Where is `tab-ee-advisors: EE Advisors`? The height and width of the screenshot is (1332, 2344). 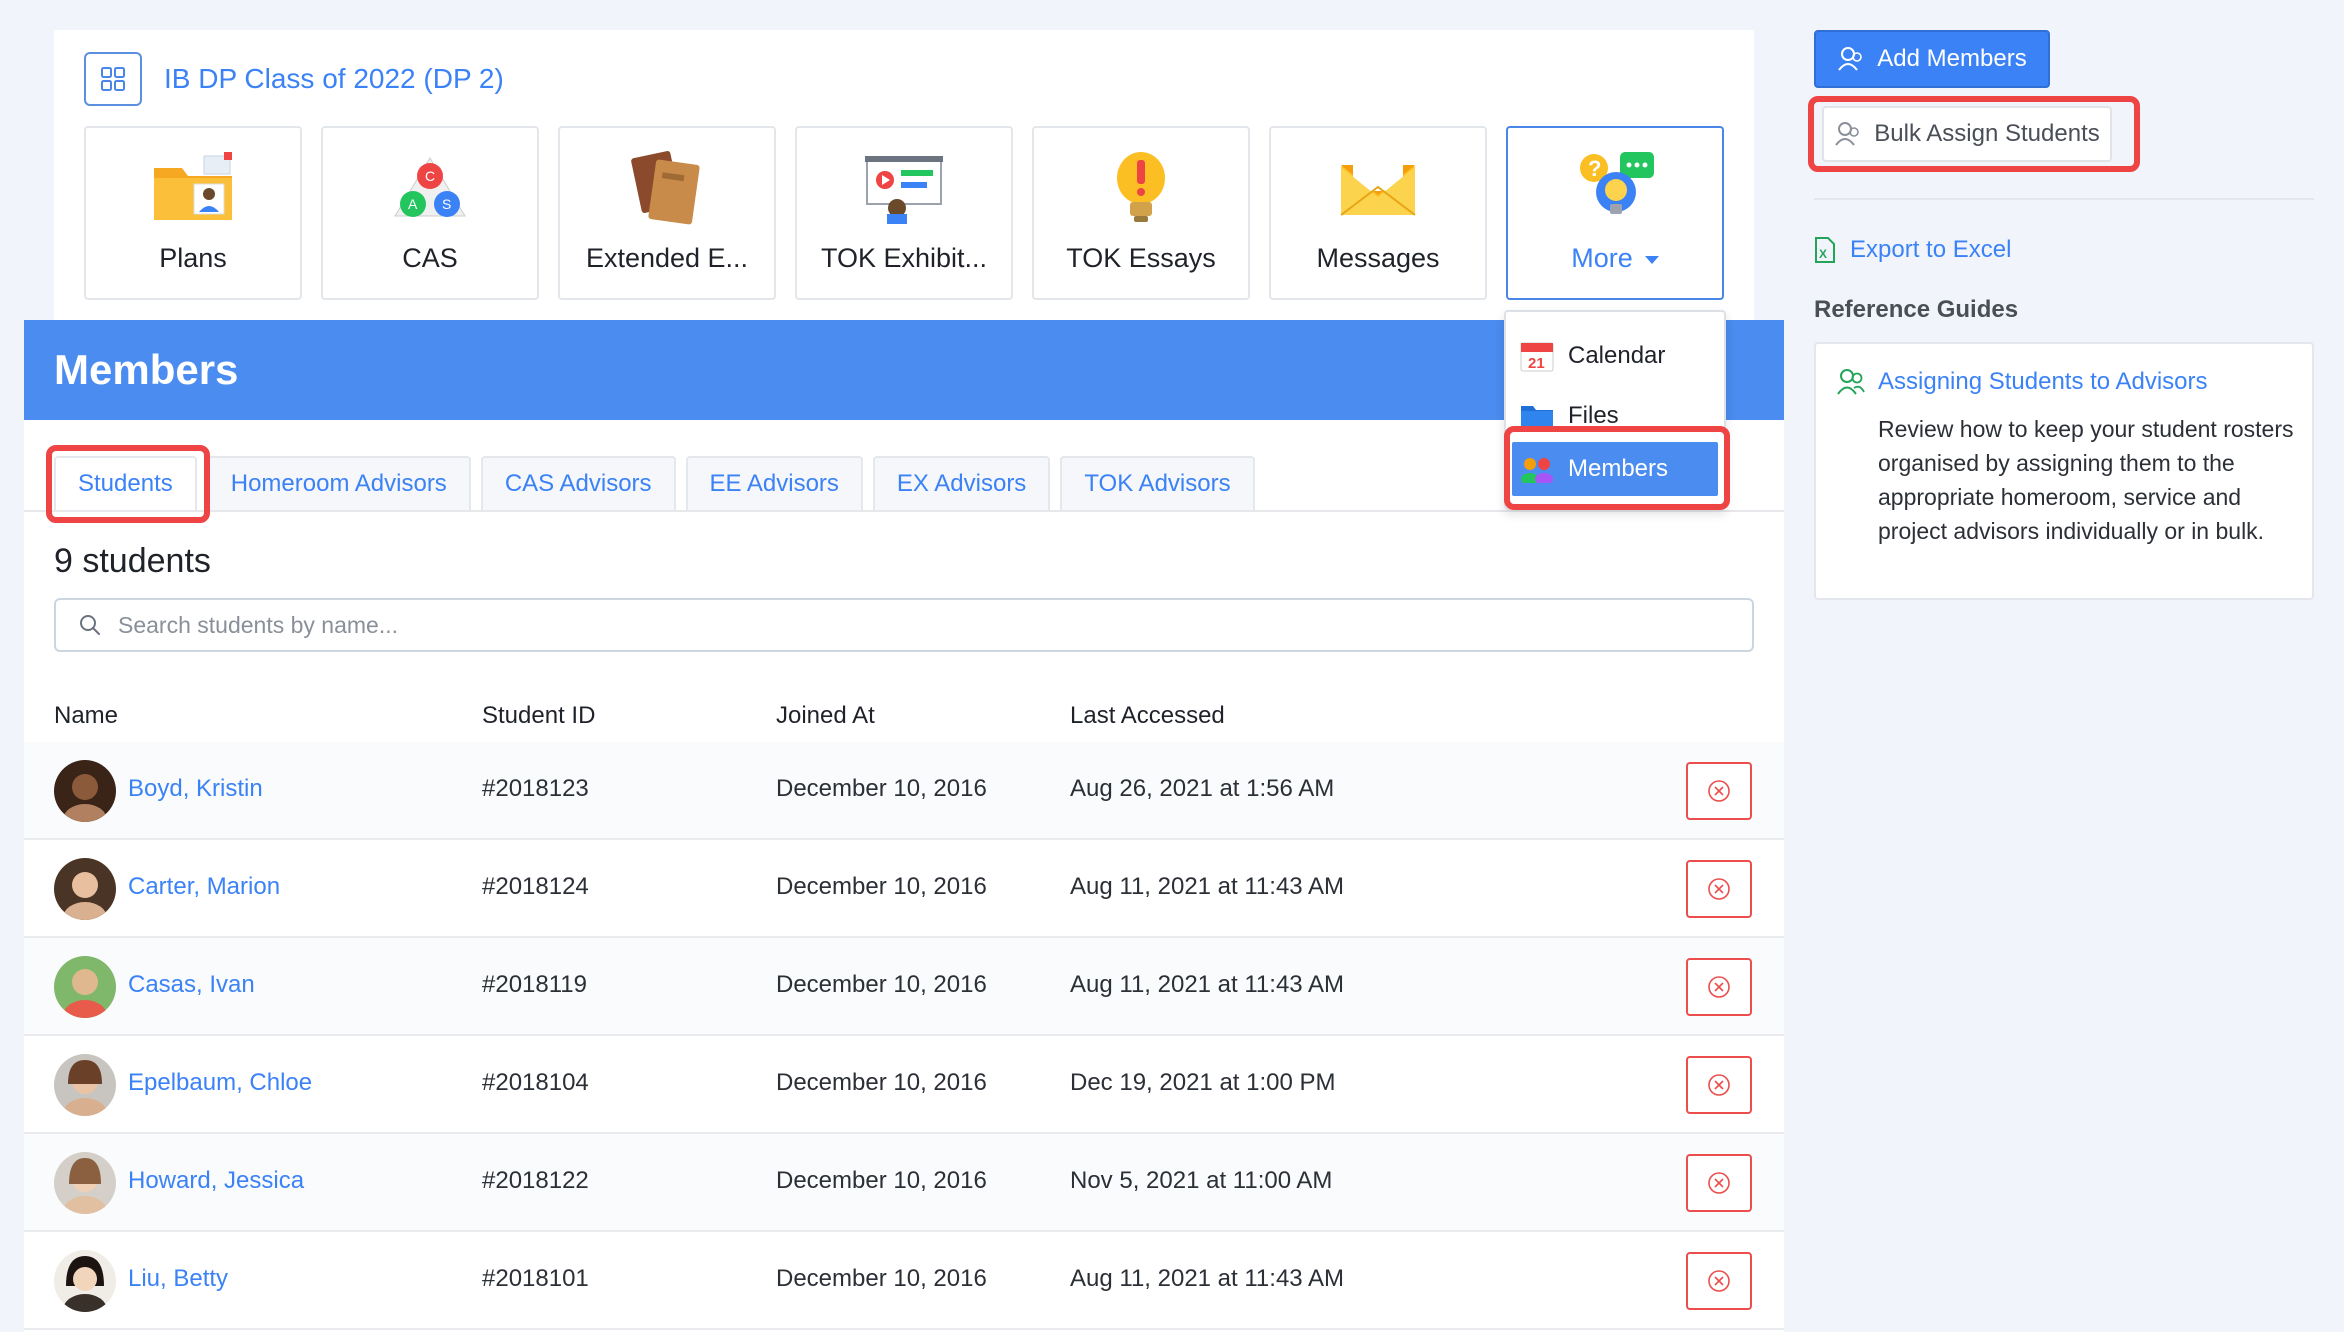
tab-ee-advisors: EE Advisors is located at coordinates (774, 483).